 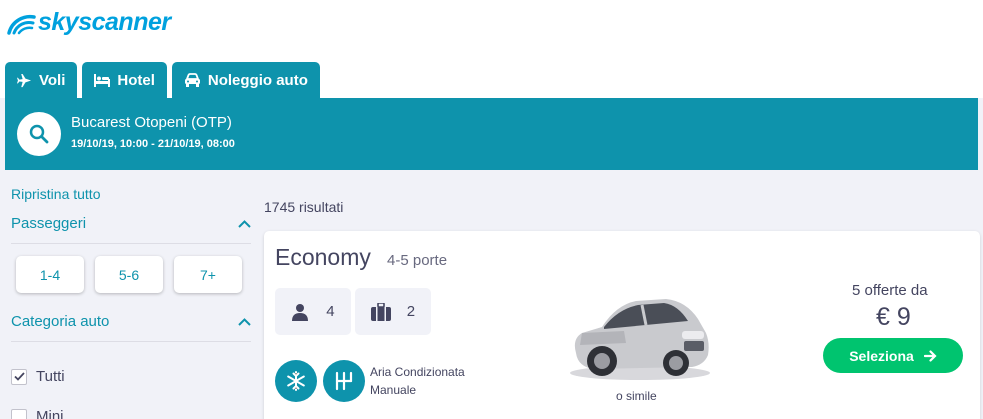 I want to click on manual-transmission-badge, so click(x=344, y=381).